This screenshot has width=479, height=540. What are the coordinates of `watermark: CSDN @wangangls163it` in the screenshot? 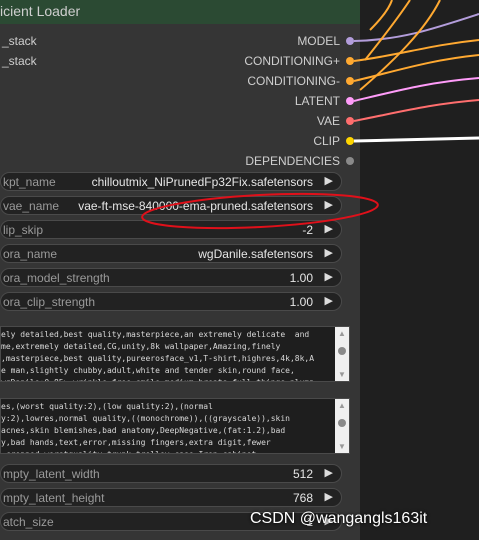 It's located at (339, 518).